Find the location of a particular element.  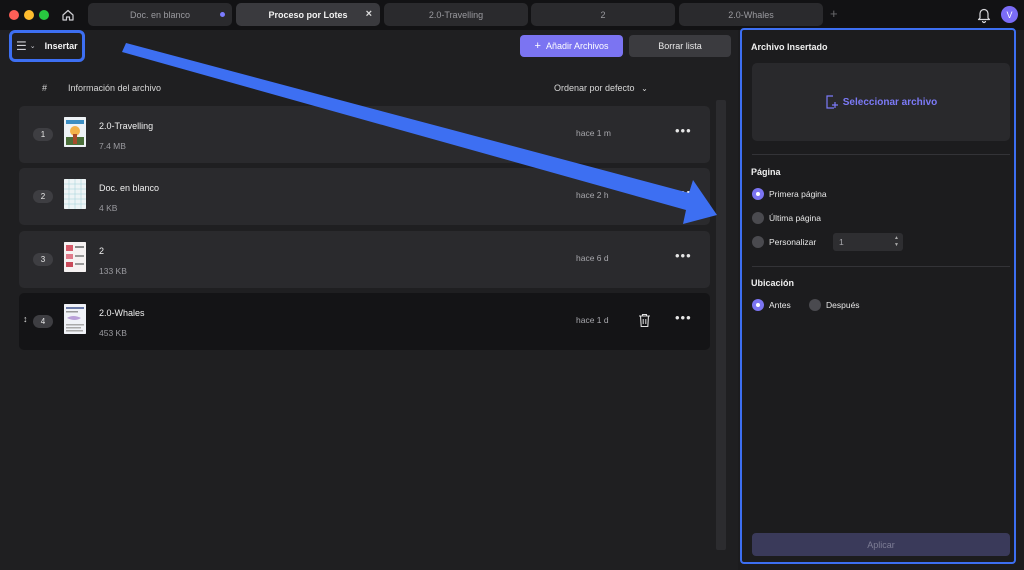

tab-label: 2 is located at coordinates (603, 14).